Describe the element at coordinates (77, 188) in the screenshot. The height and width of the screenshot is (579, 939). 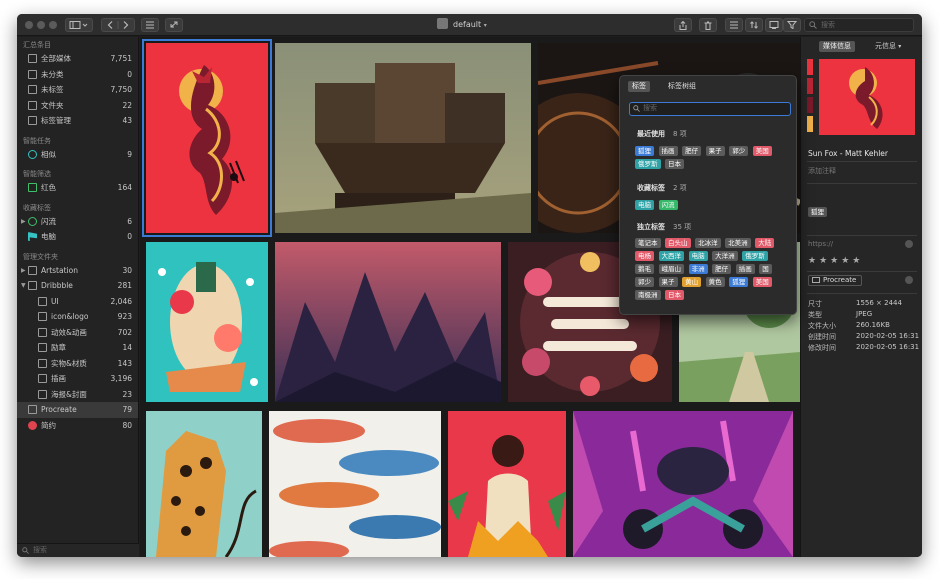
I see `sidebar-item-red: 红色 164` at that location.